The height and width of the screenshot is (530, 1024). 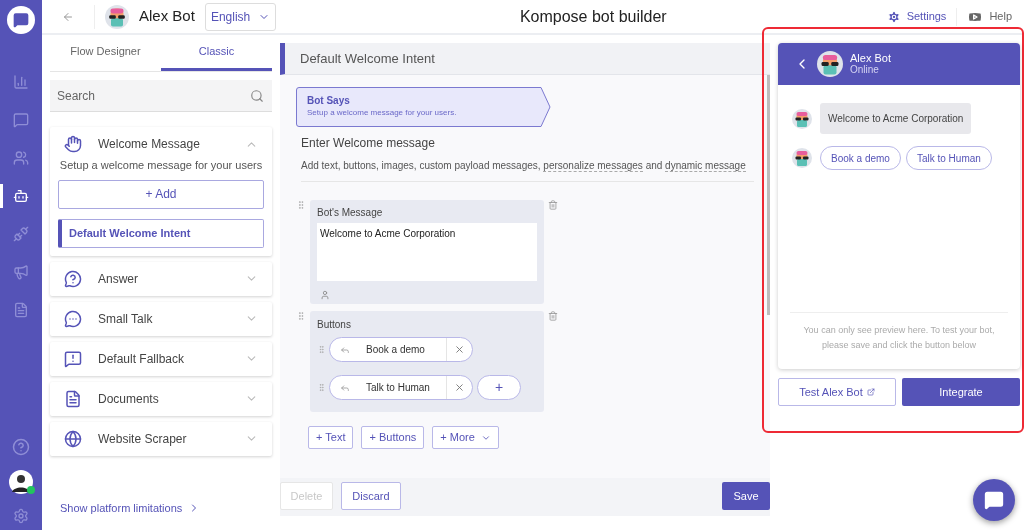 I want to click on user-avatar, so click(x=21, y=482).